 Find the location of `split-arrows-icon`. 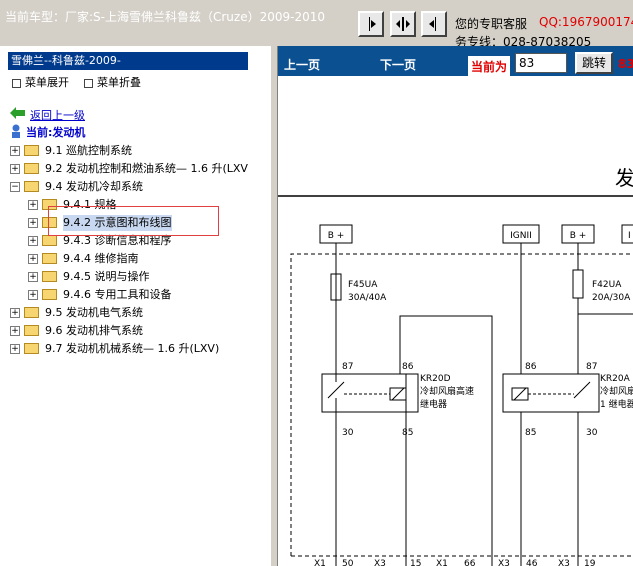

split-arrows-icon is located at coordinates (403, 24).